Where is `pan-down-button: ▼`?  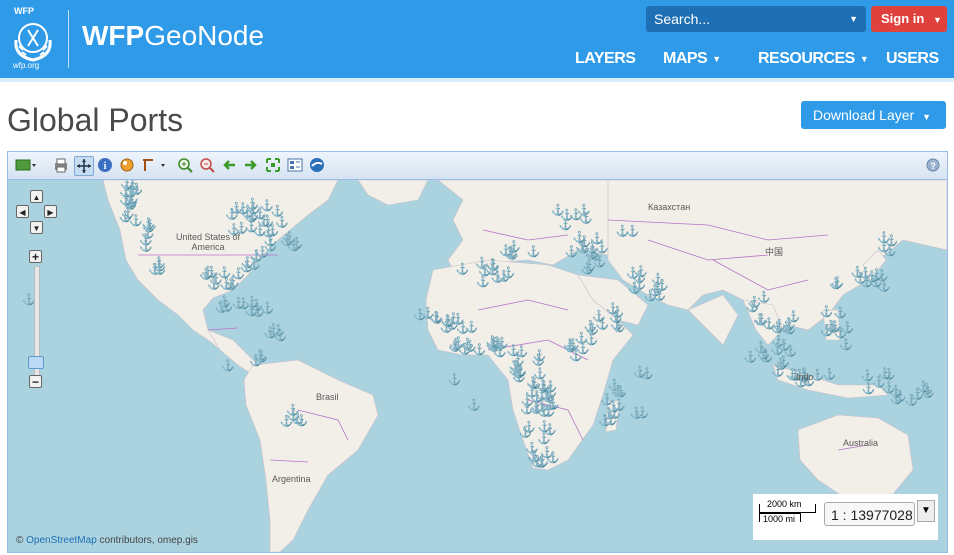 pan-down-button: ▼ is located at coordinates (36, 227).